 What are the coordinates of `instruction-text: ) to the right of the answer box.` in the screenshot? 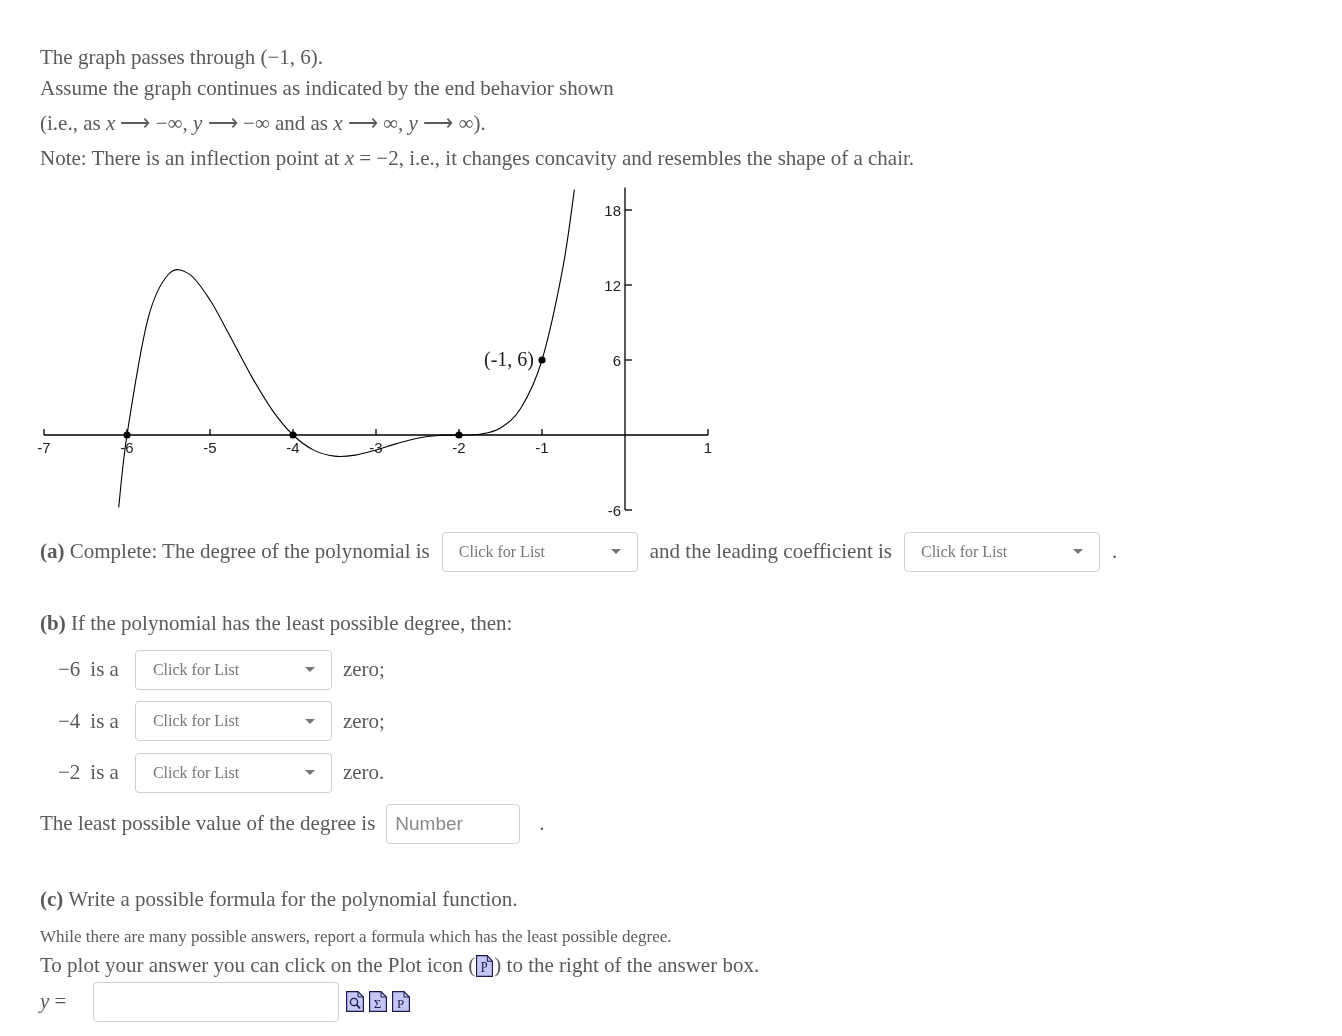 It's located at (627, 965).